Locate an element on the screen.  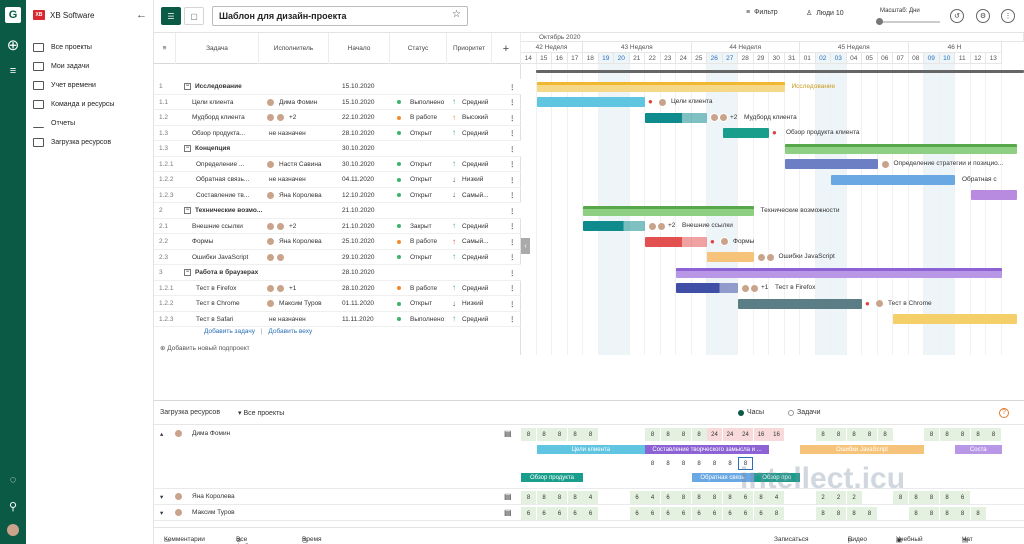
scale-slider-handle is located at coordinates (879, 21).